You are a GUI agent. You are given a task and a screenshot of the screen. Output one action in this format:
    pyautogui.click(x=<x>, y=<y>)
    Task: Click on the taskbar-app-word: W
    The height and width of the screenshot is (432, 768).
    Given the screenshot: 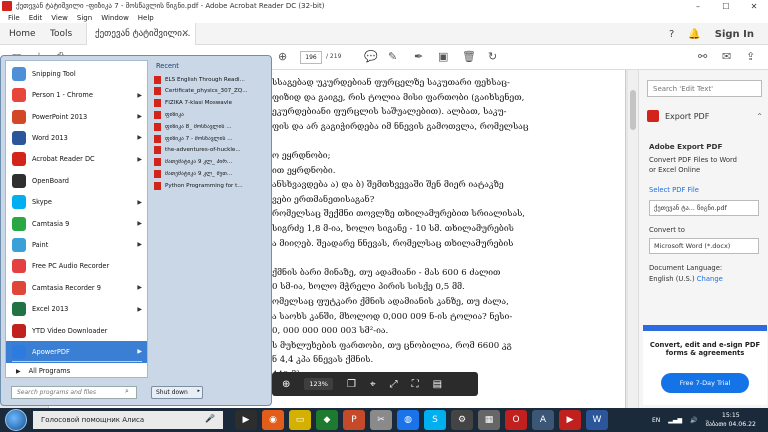 What is the action you would take?
    pyautogui.click(x=597, y=420)
    